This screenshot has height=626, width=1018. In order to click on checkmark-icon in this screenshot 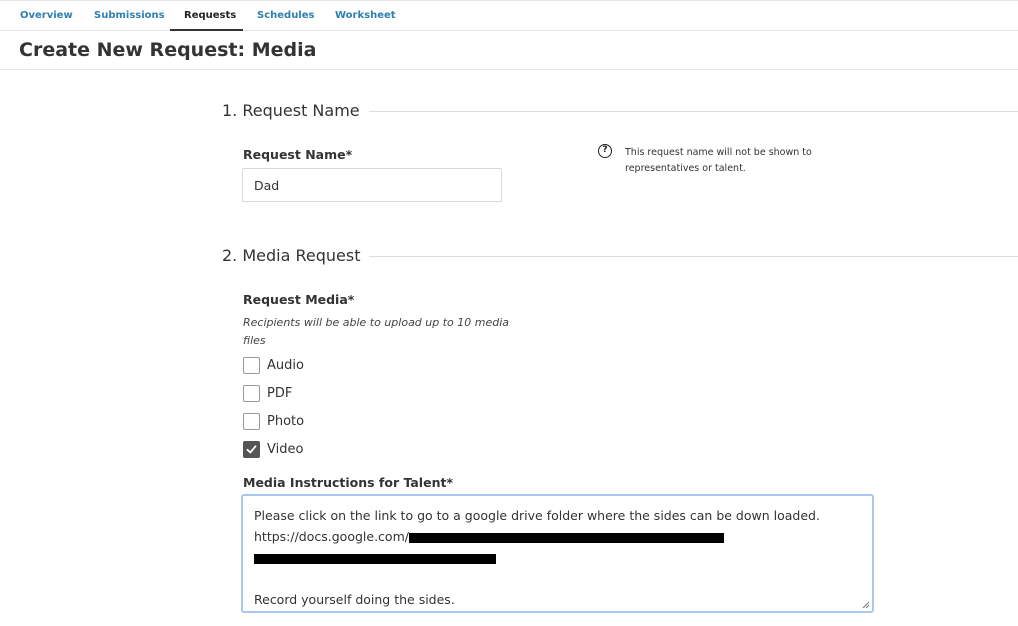, I will do `click(251, 449)`.